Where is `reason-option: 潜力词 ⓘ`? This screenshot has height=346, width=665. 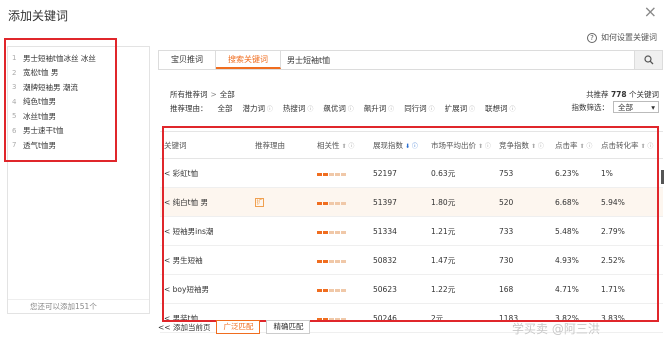
reason-option: 潜力词 ⓘ is located at coordinates (258, 108).